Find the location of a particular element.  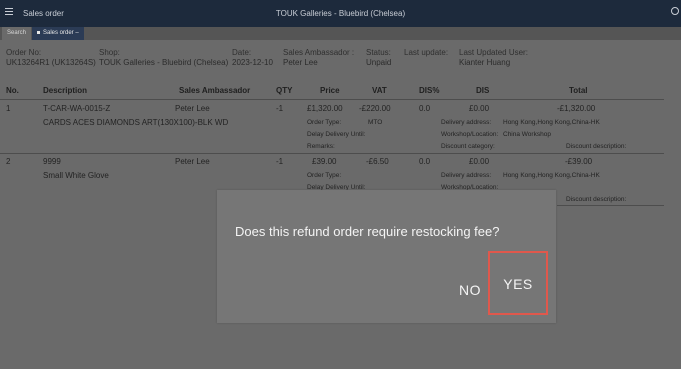

col-total: Total is located at coordinates (578, 90).